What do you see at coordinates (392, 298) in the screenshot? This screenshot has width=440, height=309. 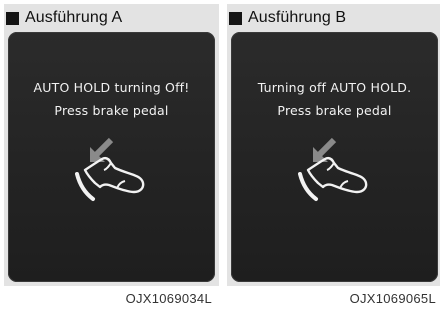 I see `image-code: OJX1069065L` at bounding box center [392, 298].